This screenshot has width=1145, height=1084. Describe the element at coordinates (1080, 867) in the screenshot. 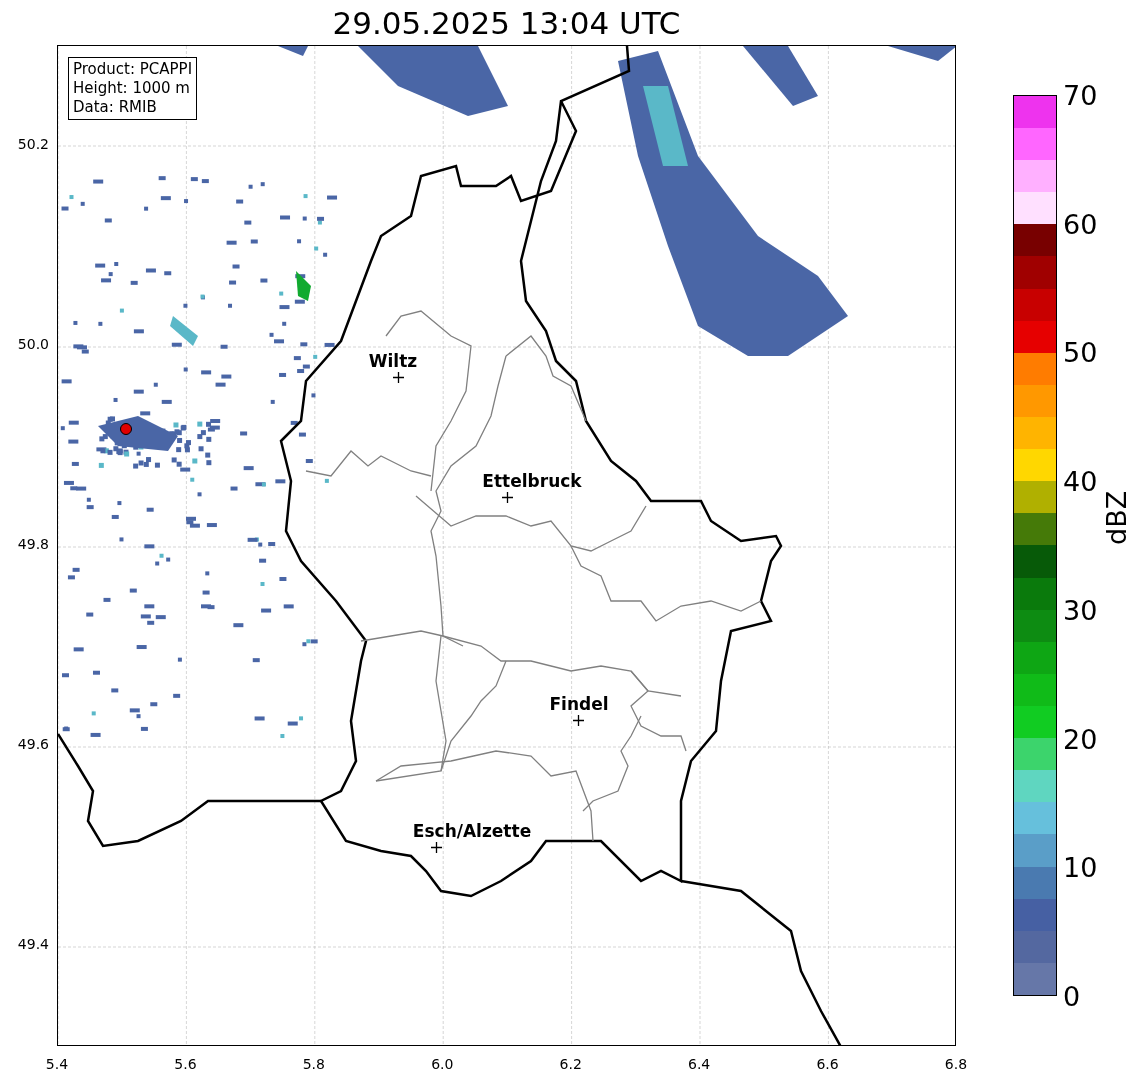

I see `colorbar-tick-label: 10` at that location.